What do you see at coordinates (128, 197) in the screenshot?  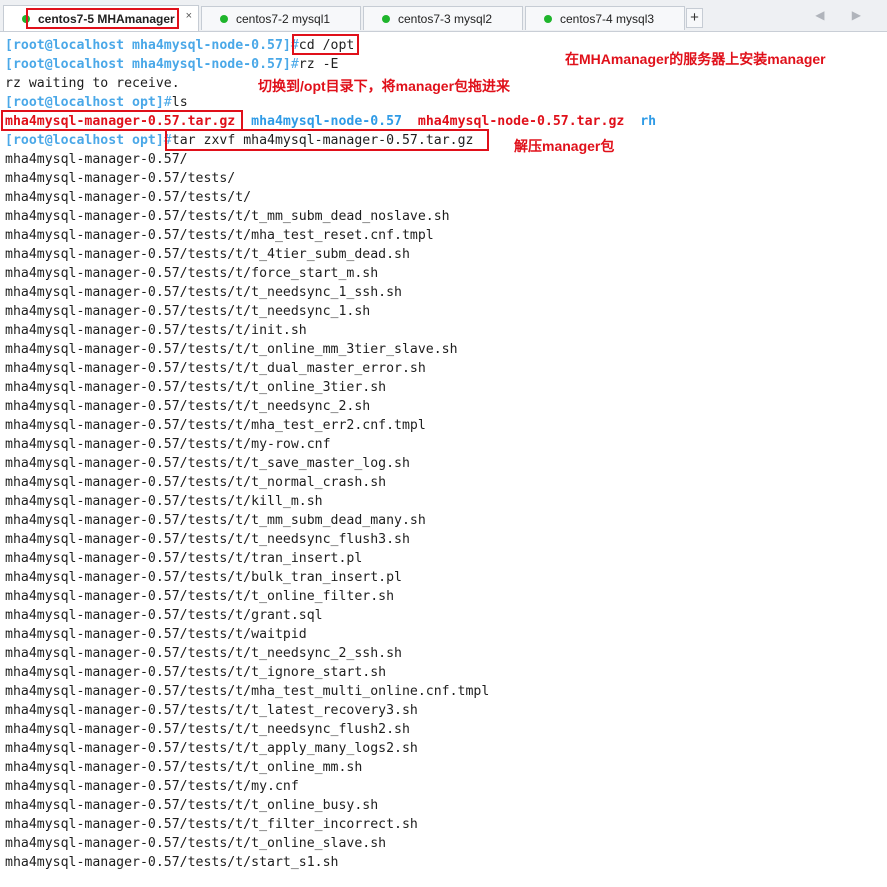 I see `tar-output-line: mha4mysql-manager-0.57/tests/t/` at bounding box center [128, 197].